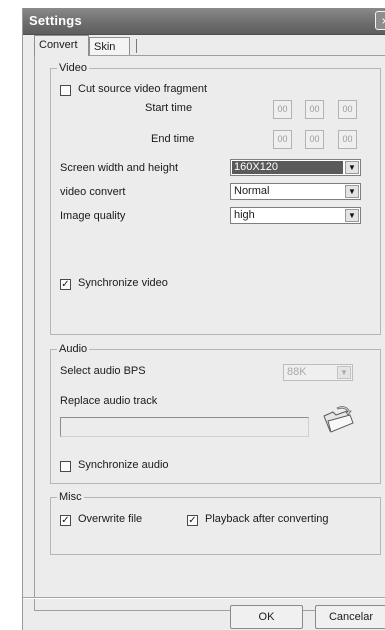  What do you see at coordinates (297, 372) in the screenshot?
I see `audio-bps-value: 88K` at bounding box center [297, 372].